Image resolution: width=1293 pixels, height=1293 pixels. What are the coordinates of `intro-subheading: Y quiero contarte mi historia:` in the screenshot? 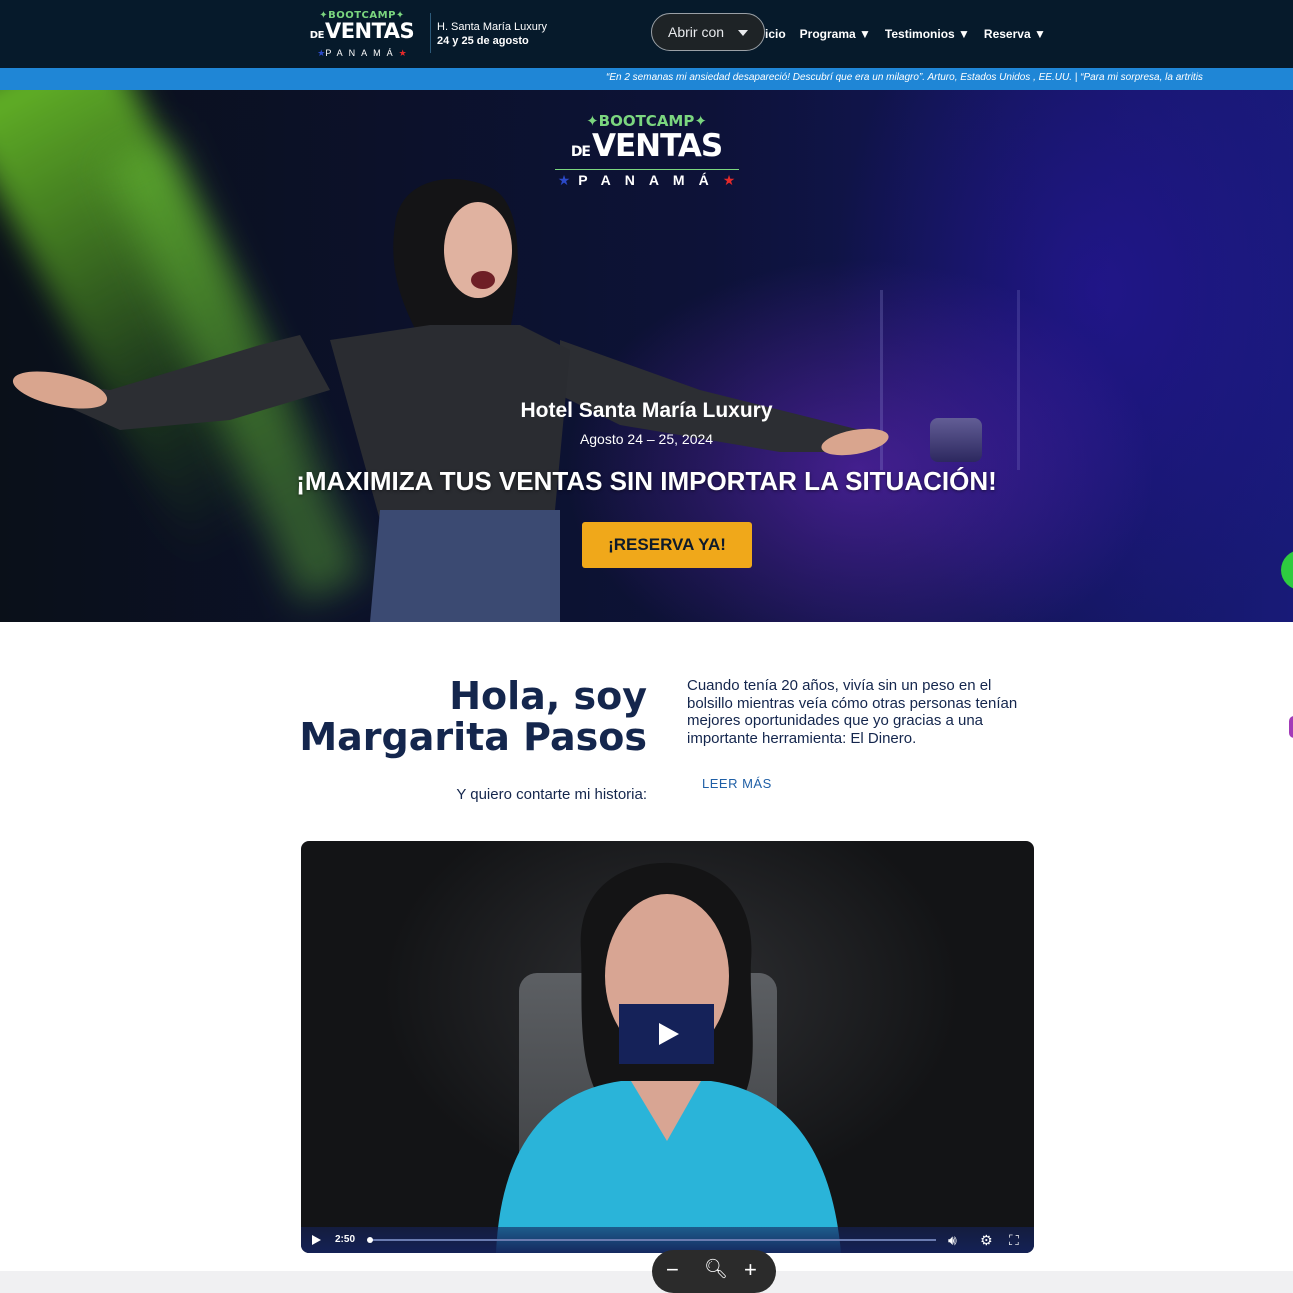 It's located at (551, 794).